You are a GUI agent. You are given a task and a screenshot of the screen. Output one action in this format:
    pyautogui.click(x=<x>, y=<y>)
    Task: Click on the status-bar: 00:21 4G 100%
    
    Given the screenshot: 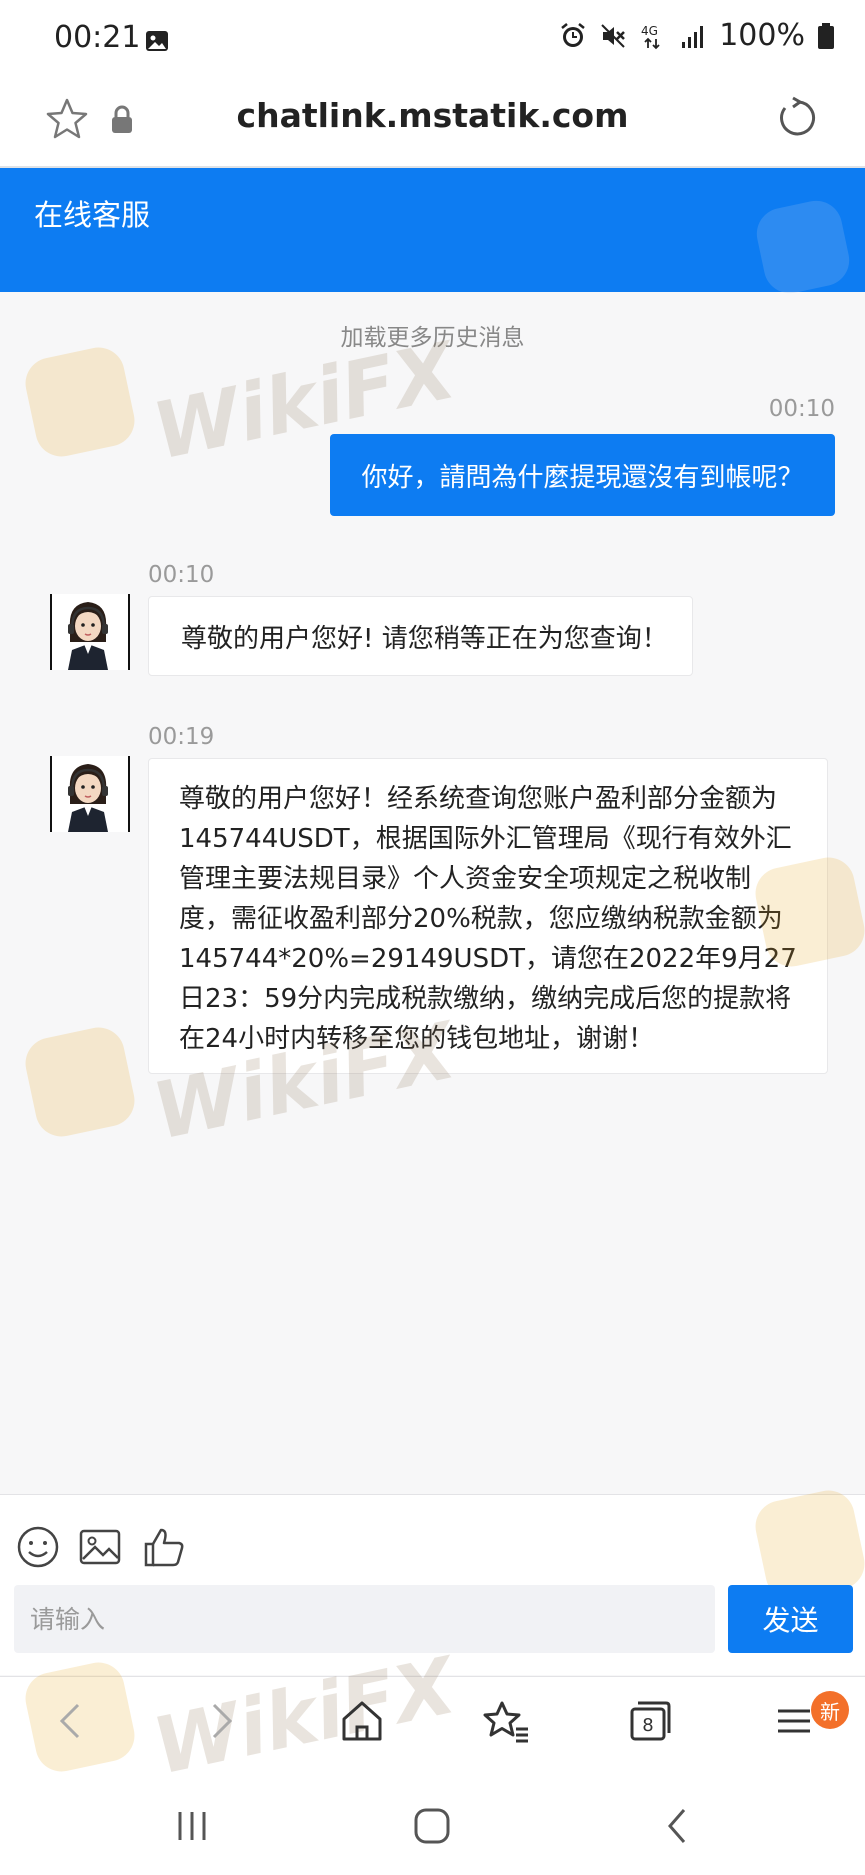 What is the action you would take?
    pyautogui.click(x=432, y=40)
    